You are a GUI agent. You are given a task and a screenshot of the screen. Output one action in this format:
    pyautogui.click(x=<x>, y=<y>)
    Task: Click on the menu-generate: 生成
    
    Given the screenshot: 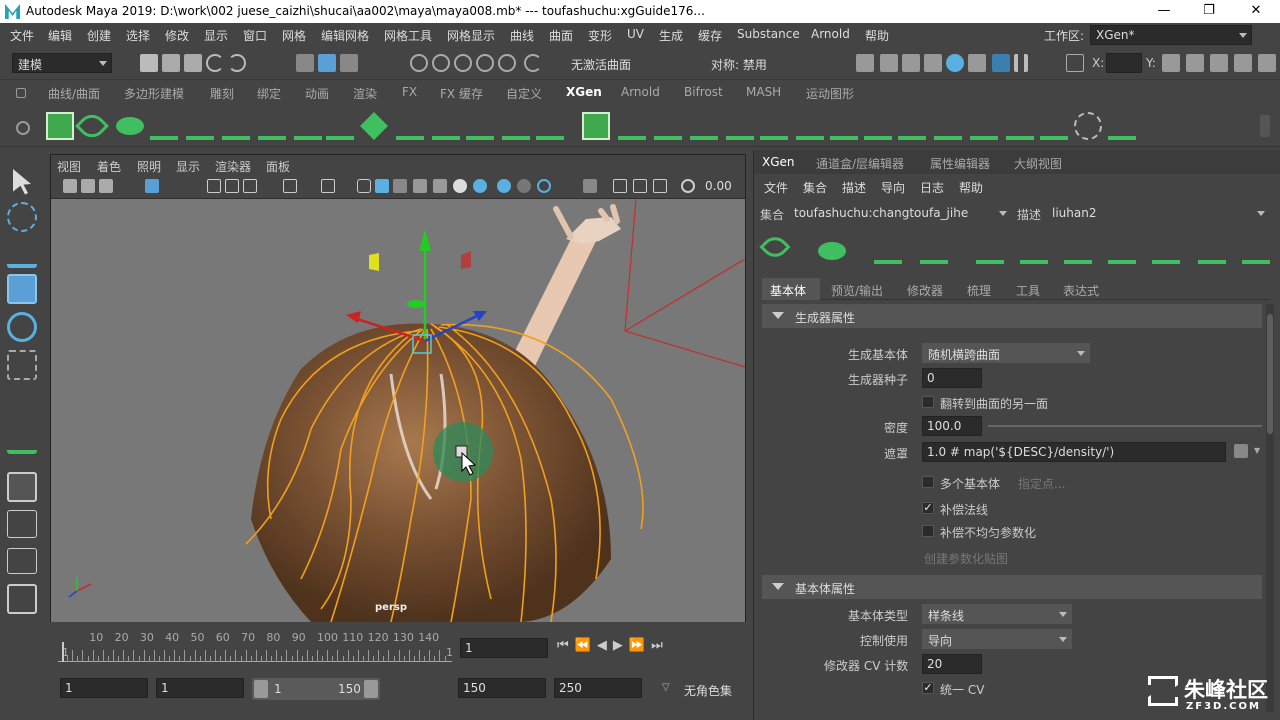 What is the action you would take?
    pyautogui.click(x=671, y=35)
    